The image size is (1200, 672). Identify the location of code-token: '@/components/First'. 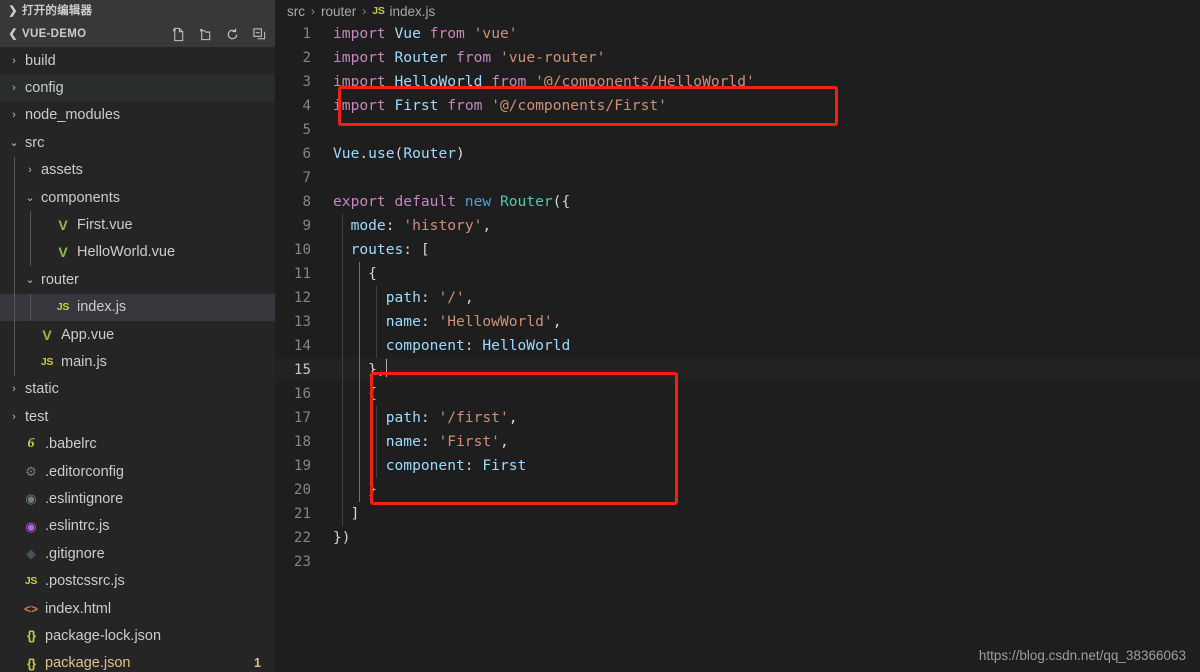
(579, 105).